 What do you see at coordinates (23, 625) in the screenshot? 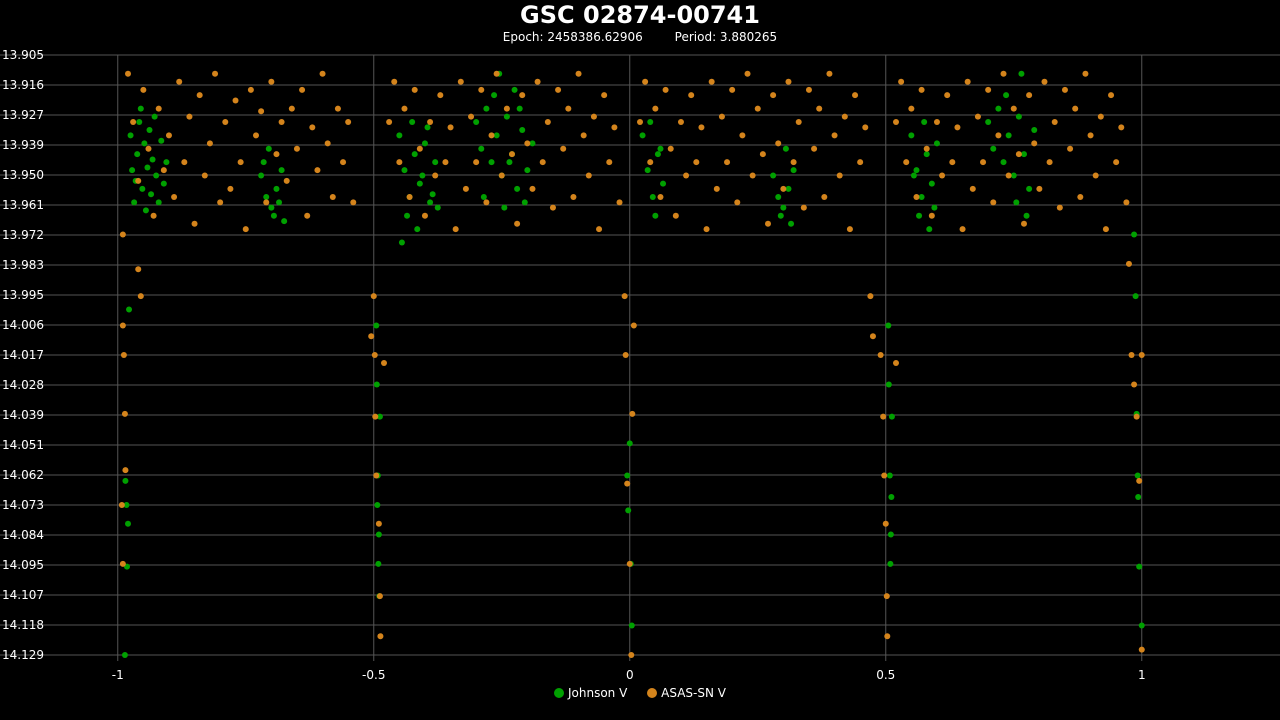
I see `y-tick-label: 14.118` at bounding box center [23, 625].